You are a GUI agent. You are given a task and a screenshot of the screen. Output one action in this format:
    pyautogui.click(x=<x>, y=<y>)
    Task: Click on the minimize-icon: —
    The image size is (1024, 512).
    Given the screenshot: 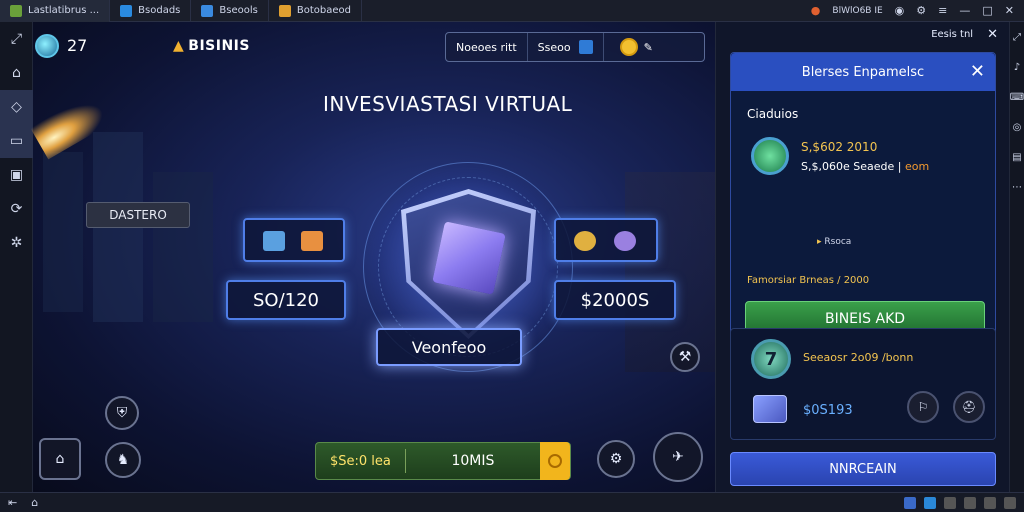 What is the action you would take?
    pyautogui.click(x=964, y=10)
    